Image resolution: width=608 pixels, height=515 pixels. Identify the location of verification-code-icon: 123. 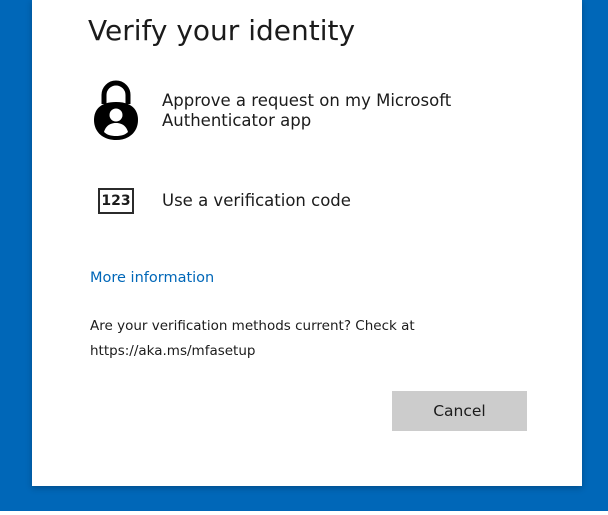
(116, 201).